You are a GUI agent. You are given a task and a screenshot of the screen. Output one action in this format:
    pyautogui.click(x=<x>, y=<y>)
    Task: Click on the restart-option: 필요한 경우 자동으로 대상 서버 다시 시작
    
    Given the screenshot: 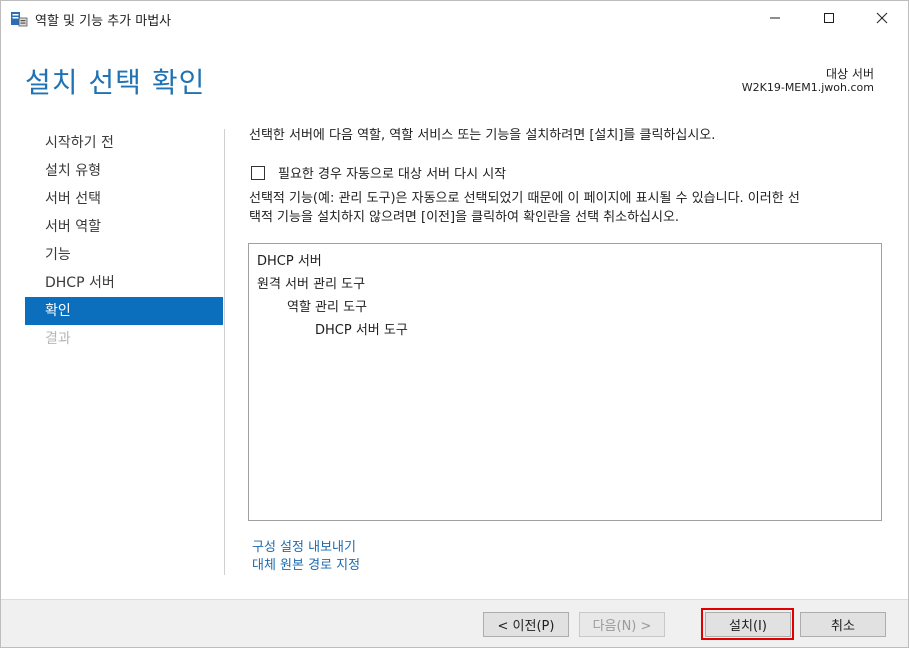 What is the action you would take?
    pyautogui.click(x=378, y=172)
    